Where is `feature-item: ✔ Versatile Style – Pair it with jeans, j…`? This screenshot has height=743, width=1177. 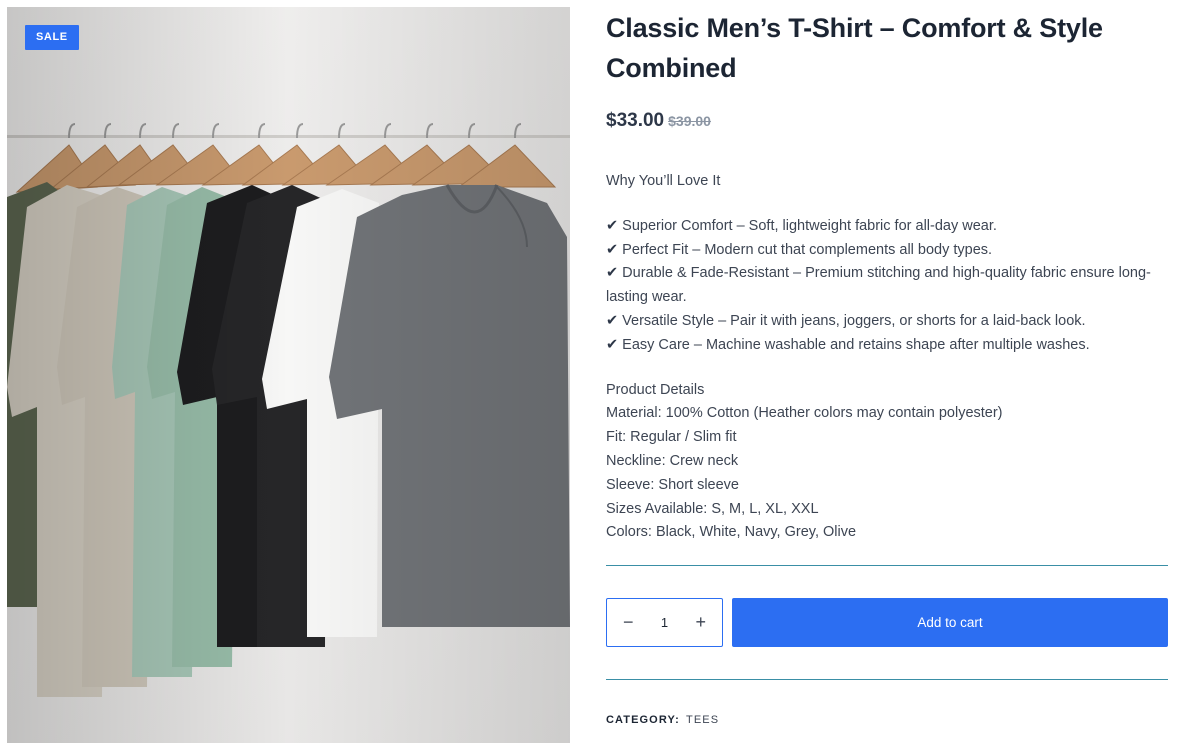 feature-item: ✔ Versatile Style – Pair it with jeans, j… is located at coordinates (887, 322).